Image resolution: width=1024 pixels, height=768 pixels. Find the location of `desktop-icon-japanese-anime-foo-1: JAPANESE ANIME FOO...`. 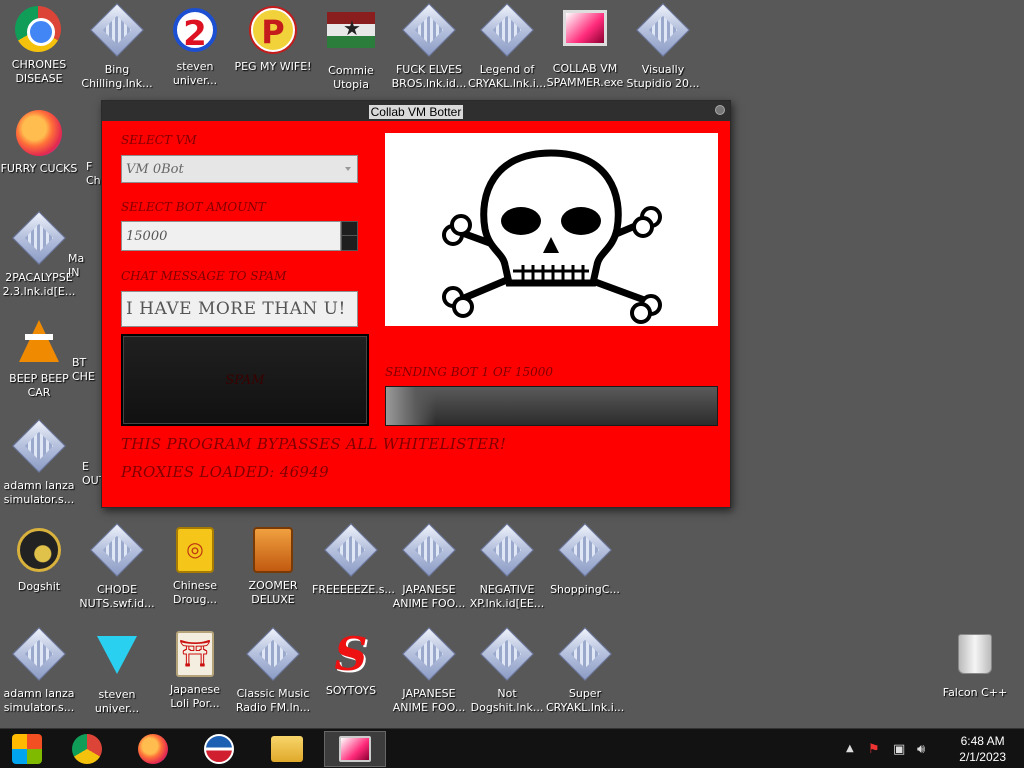

desktop-icon-japanese-anime-foo-1: JAPANESE ANIME FOO... is located at coordinates (429, 567).